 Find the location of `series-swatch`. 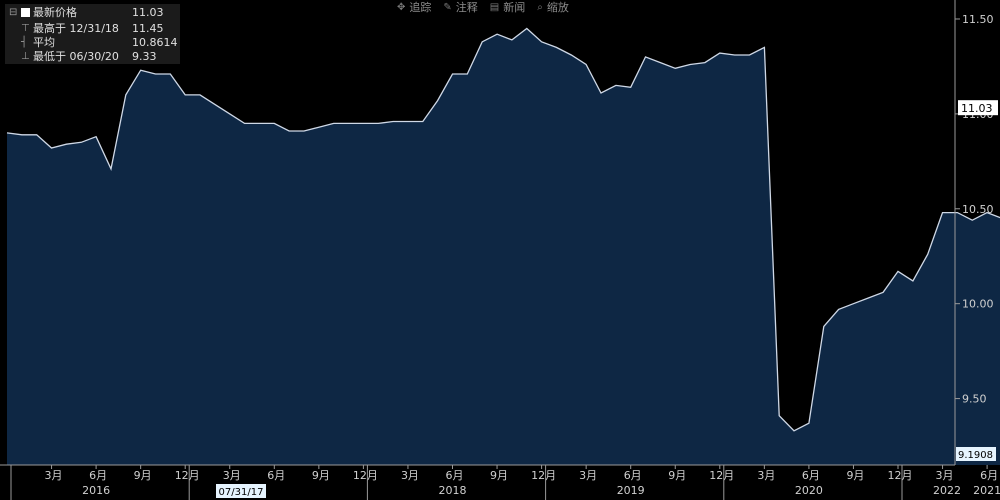

series-swatch is located at coordinates (25, 12).